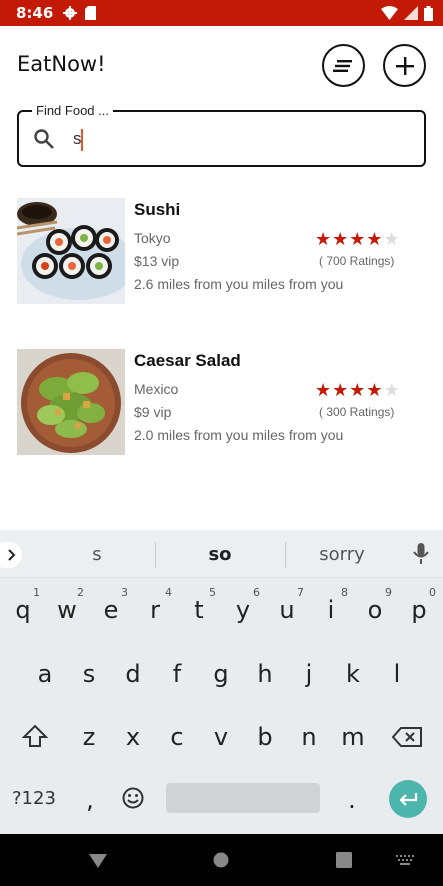 The height and width of the screenshot is (886, 443). I want to click on emoji-icon, so click(133, 798).